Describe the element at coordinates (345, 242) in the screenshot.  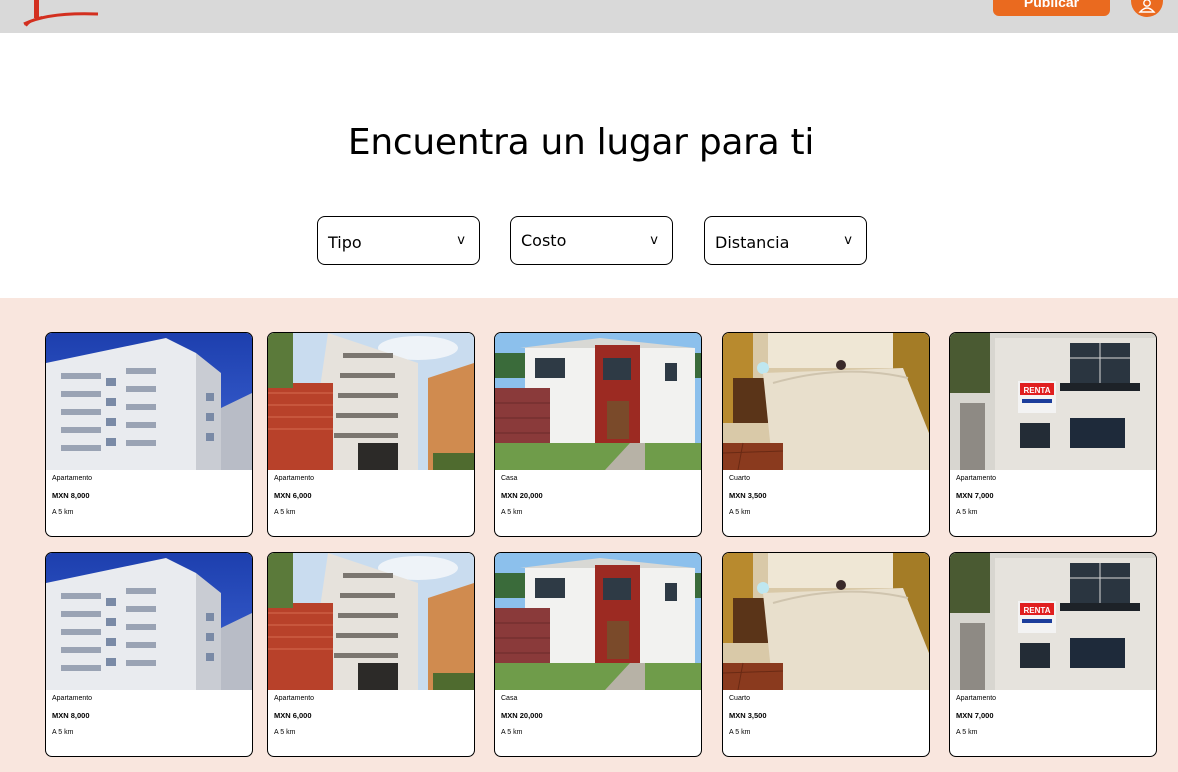
I see `filter-label: Tipo` at that location.